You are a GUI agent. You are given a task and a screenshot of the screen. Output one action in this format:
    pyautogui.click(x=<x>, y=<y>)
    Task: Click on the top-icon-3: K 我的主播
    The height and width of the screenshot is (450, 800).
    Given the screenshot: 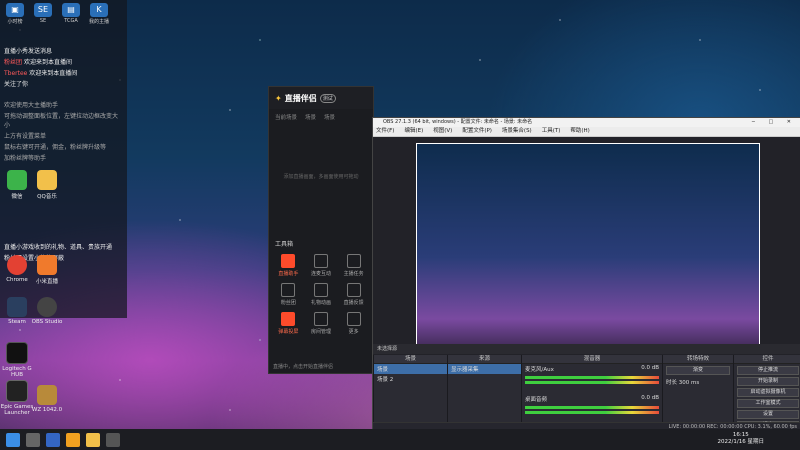 What is the action you would take?
    pyautogui.click(x=99, y=17)
    